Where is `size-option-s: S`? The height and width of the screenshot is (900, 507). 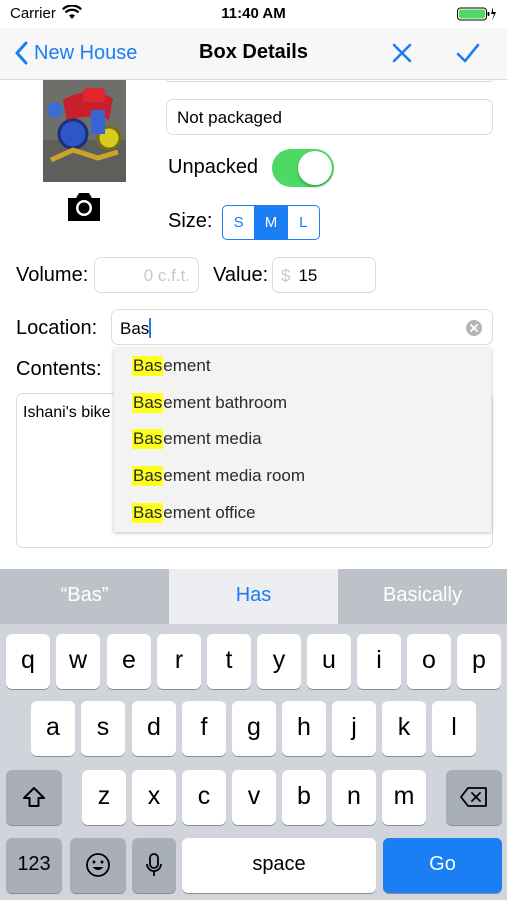
size-option-s: S is located at coordinates (239, 222).